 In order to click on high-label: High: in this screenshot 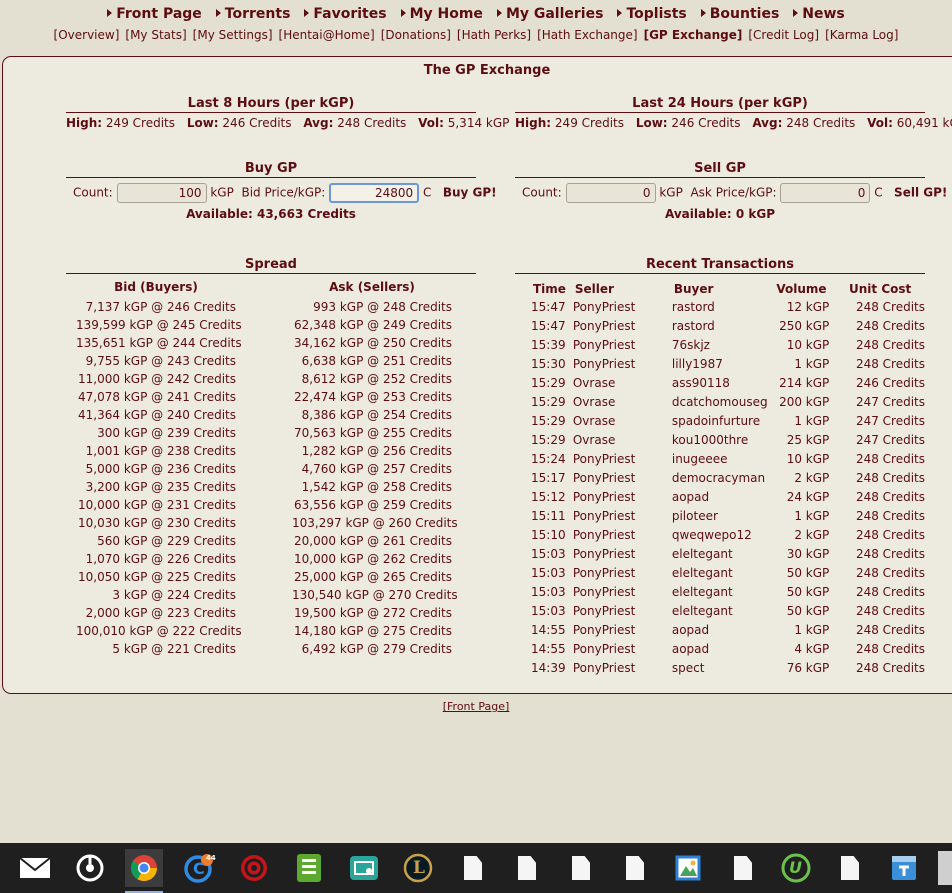, I will do `click(533, 123)`.